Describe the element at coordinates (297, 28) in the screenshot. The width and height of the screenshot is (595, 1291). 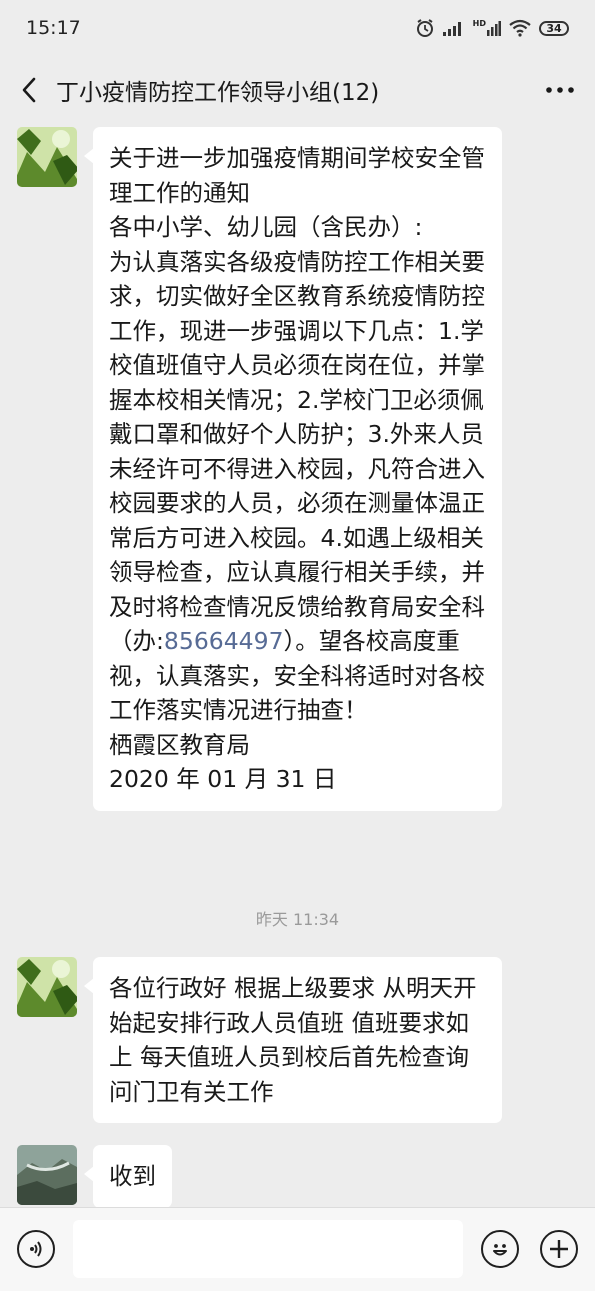
I see `status-bar: 15:17 HD 34` at that location.